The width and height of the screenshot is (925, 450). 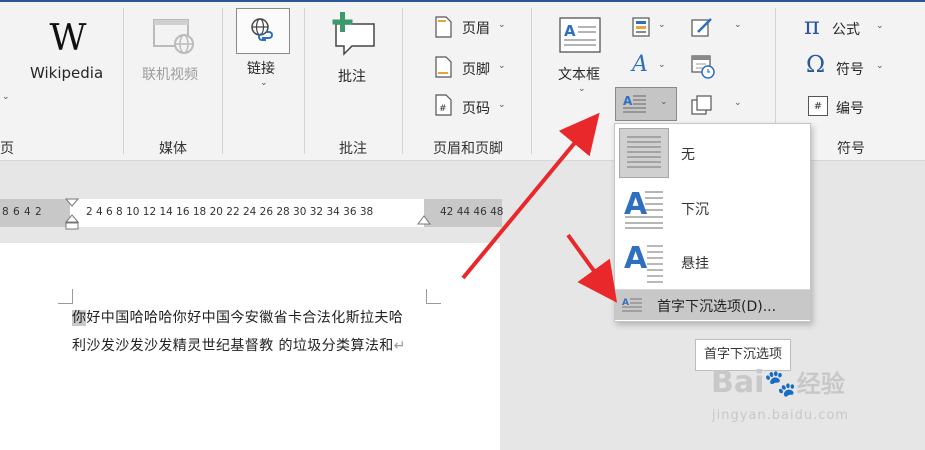 What do you see at coordinates (738, 382) in the screenshot?
I see `watermark-brand-text: Bai` at bounding box center [738, 382].